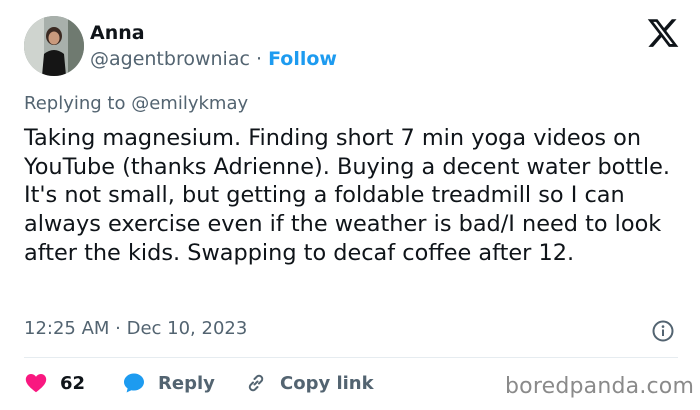 The image size is (700, 410). What do you see at coordinates (186, 383) in the screenshot?
I see `reply-label: Reply` at bounding box center [186, 383].